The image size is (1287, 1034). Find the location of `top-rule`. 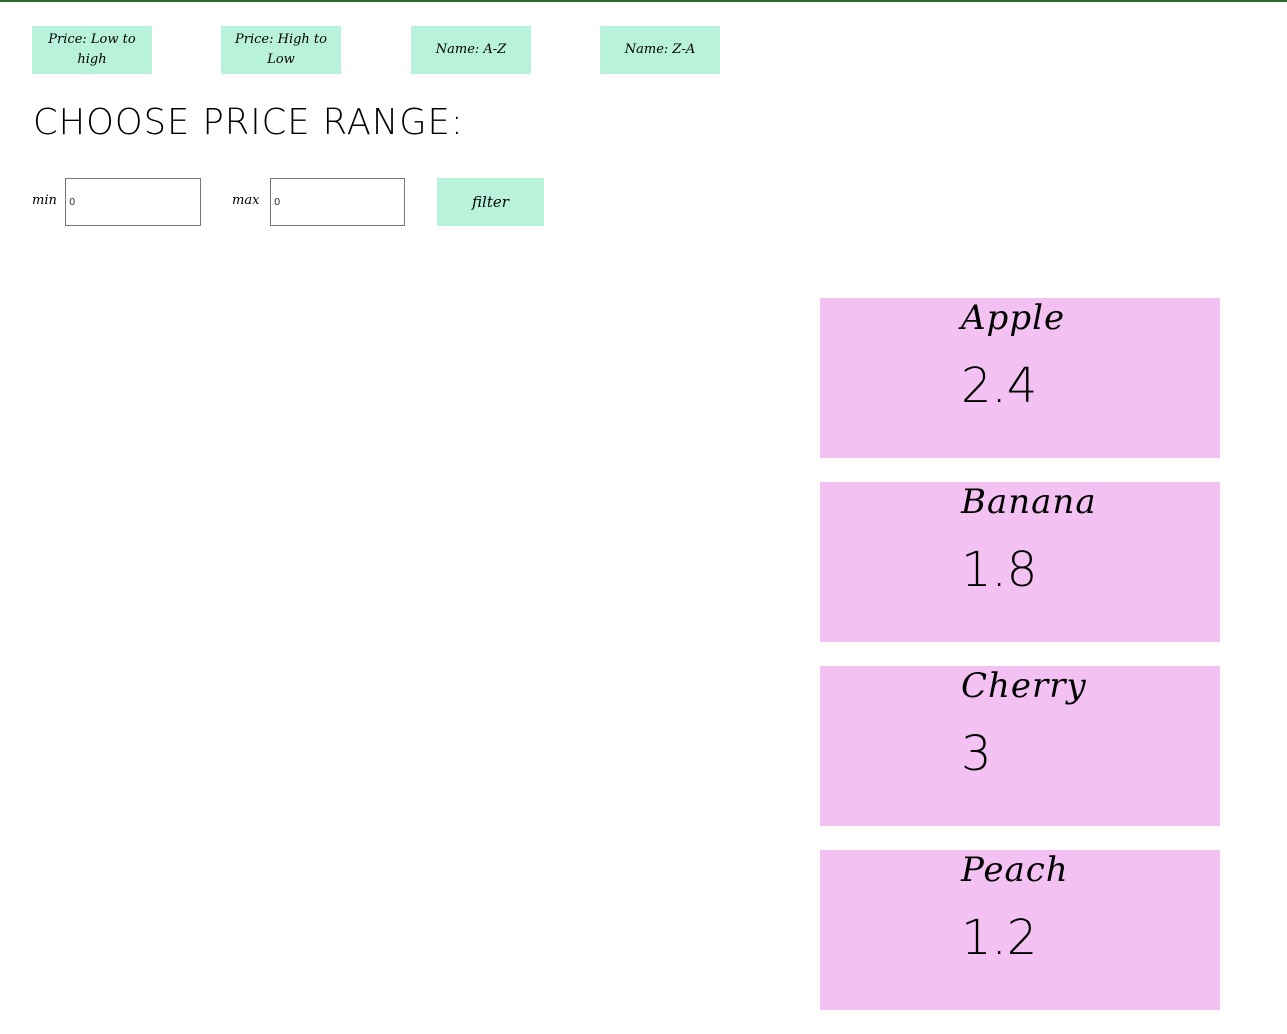

top-rule is located at coordinates (643, 1).